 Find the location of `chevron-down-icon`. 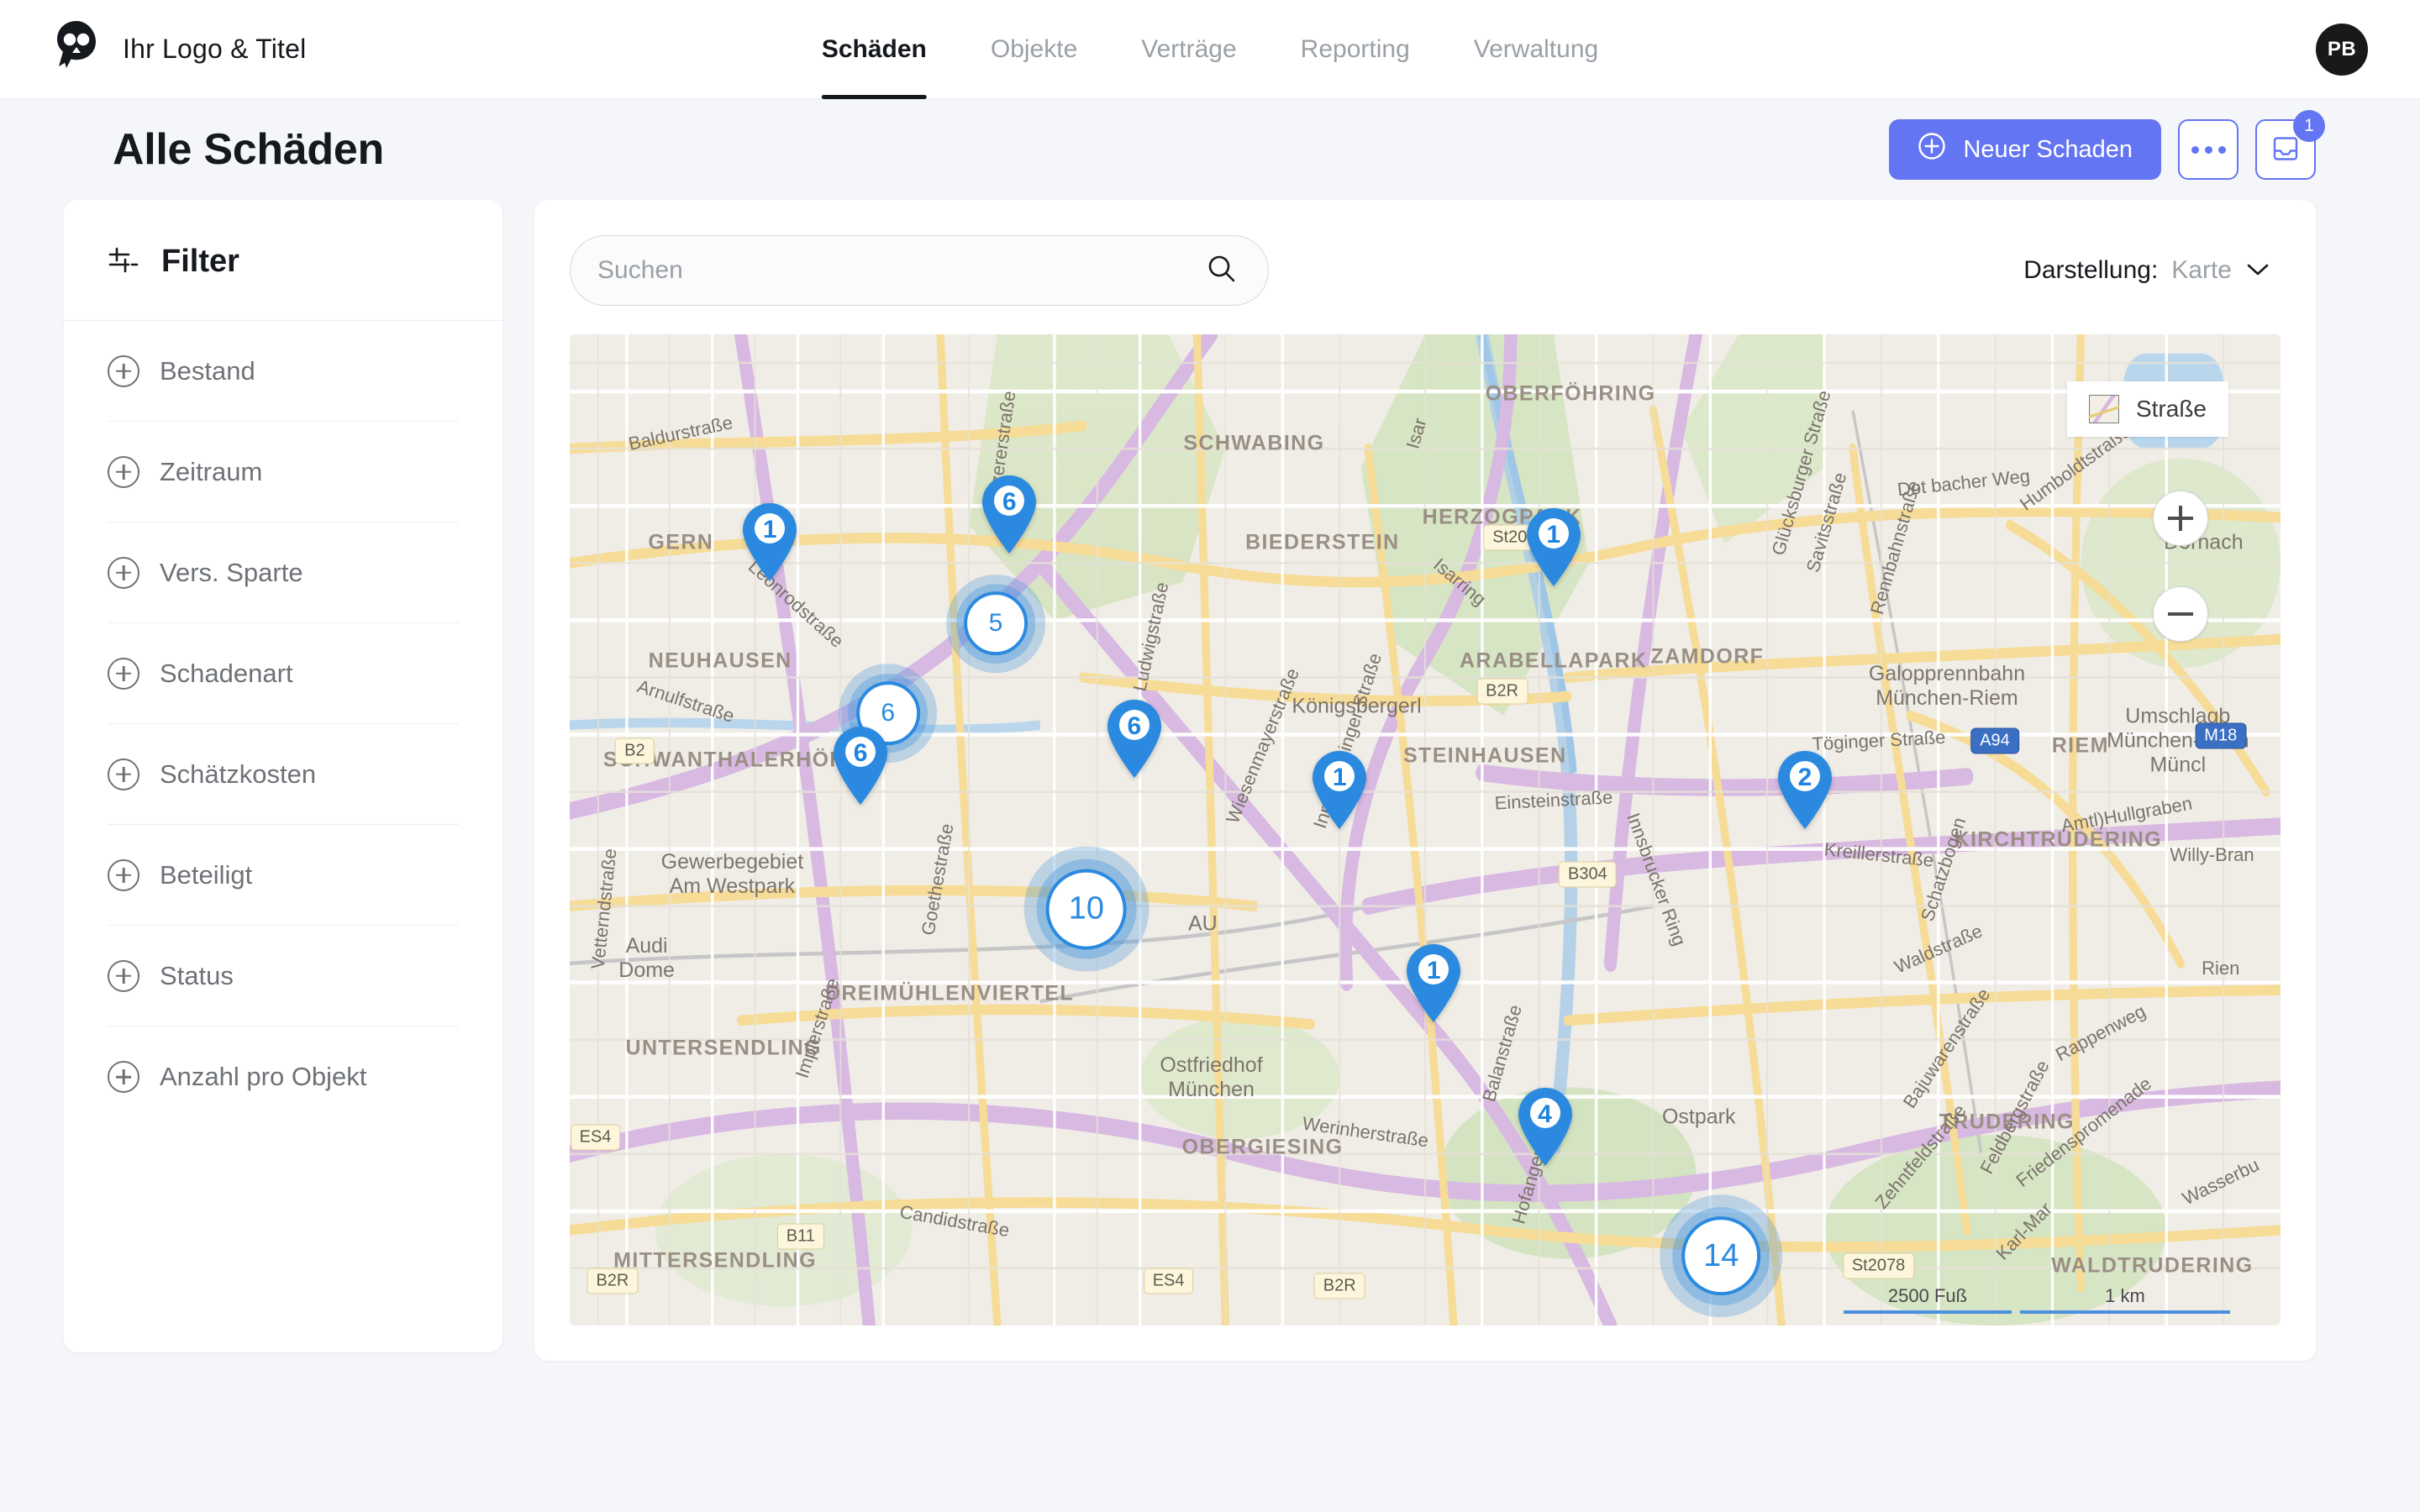

chevron-down-icon is located at coordinates (2257, 270).